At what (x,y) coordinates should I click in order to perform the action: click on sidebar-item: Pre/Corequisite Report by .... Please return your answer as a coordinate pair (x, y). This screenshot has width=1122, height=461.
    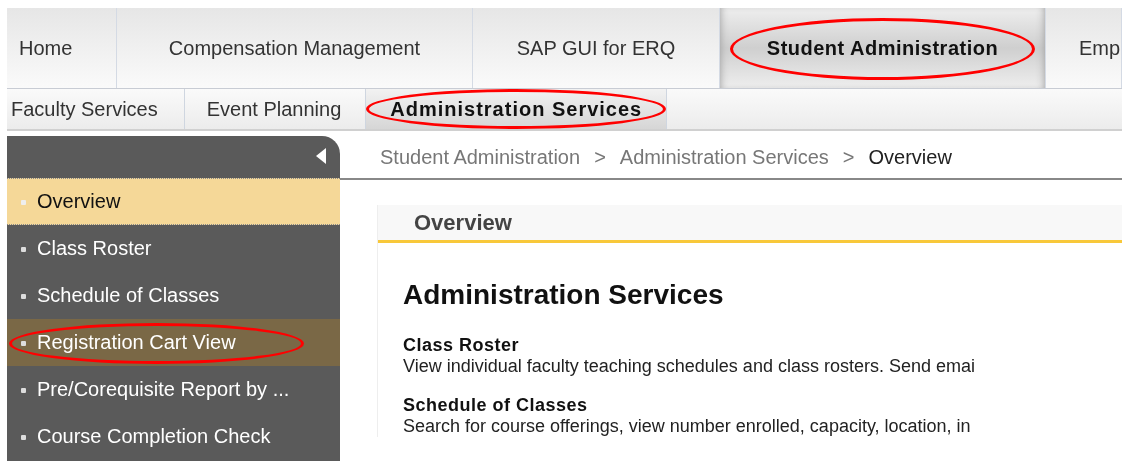
    Looking at the image, I should click on (173, 389).